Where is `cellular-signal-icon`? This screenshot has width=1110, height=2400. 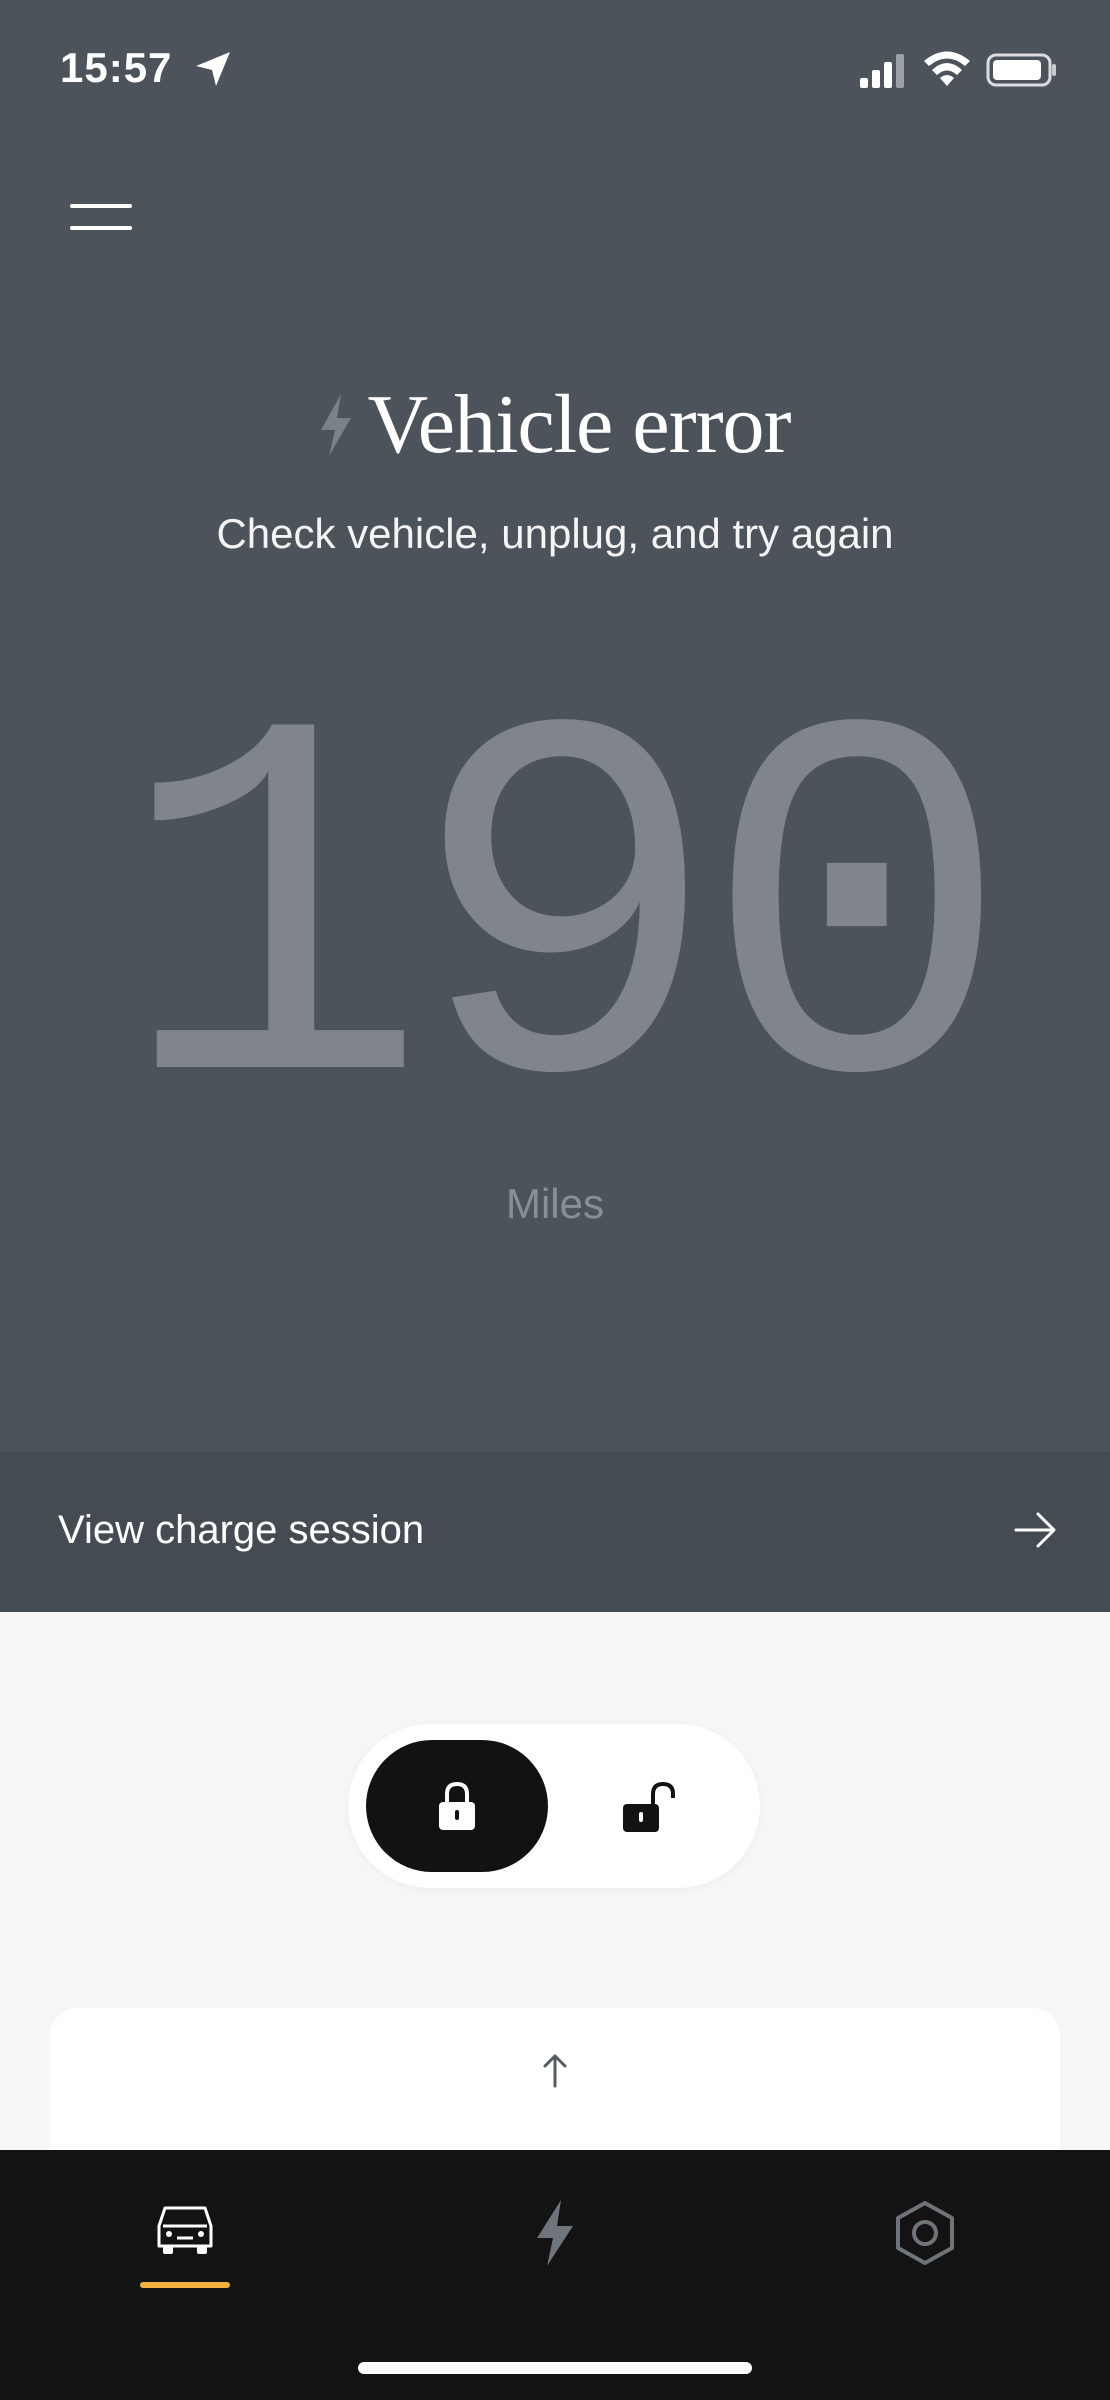 cellular-signal-icon is located at coordinates (882, 71).